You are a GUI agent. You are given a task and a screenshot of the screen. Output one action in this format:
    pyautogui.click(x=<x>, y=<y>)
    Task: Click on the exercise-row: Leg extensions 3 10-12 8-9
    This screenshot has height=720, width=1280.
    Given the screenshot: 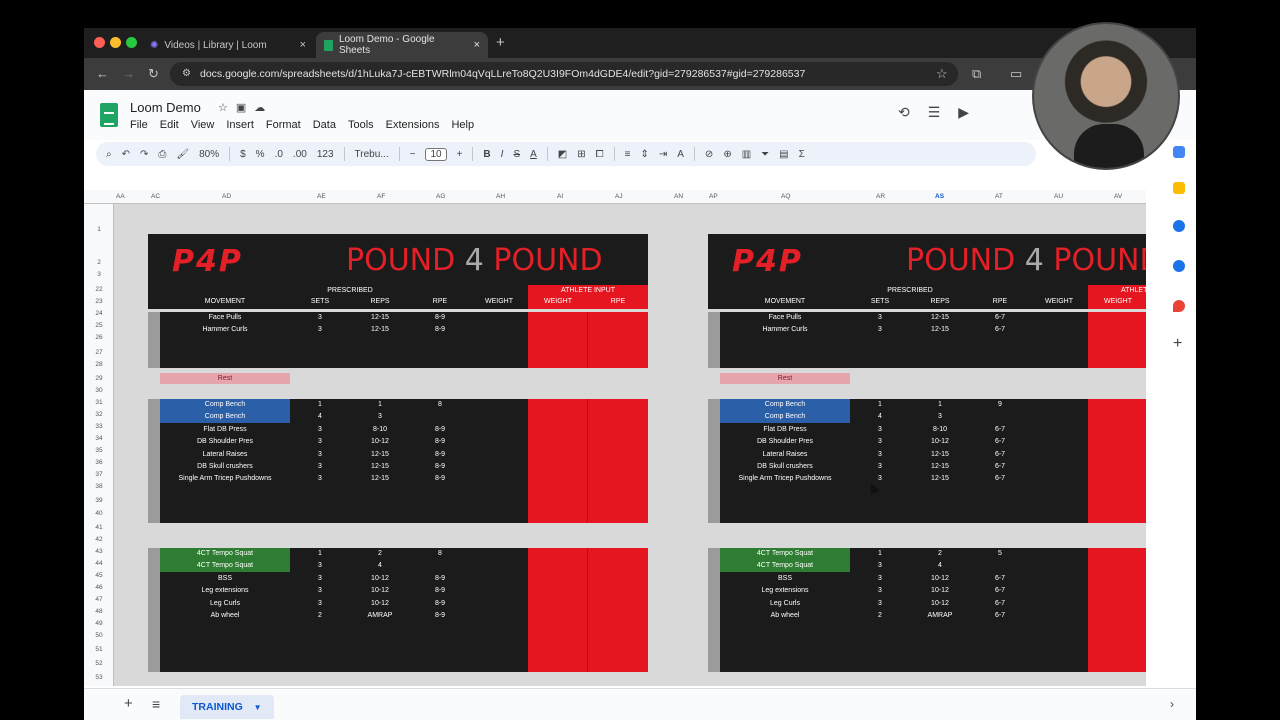 What is the action you would take?
    pyautogui.click(x=344, y=591)
    